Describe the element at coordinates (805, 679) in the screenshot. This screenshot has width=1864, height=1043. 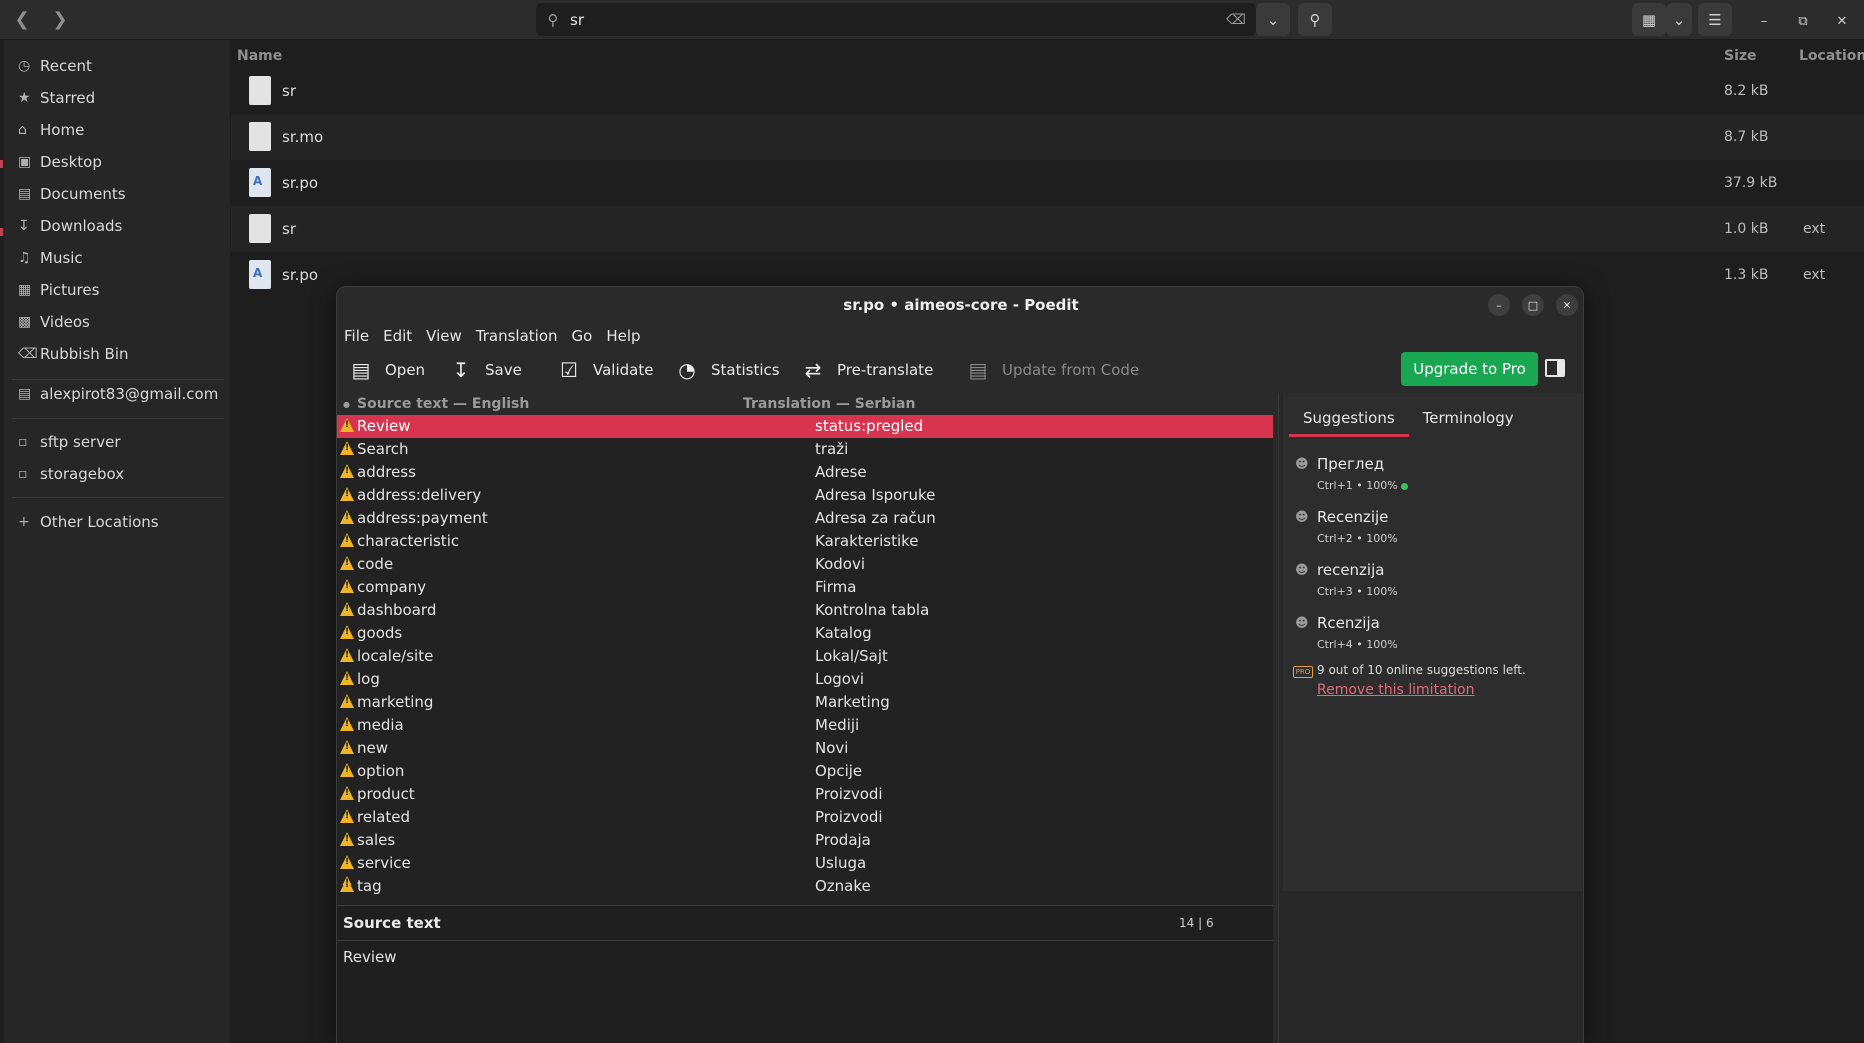
I see `list-item: log Logovi` at that location.